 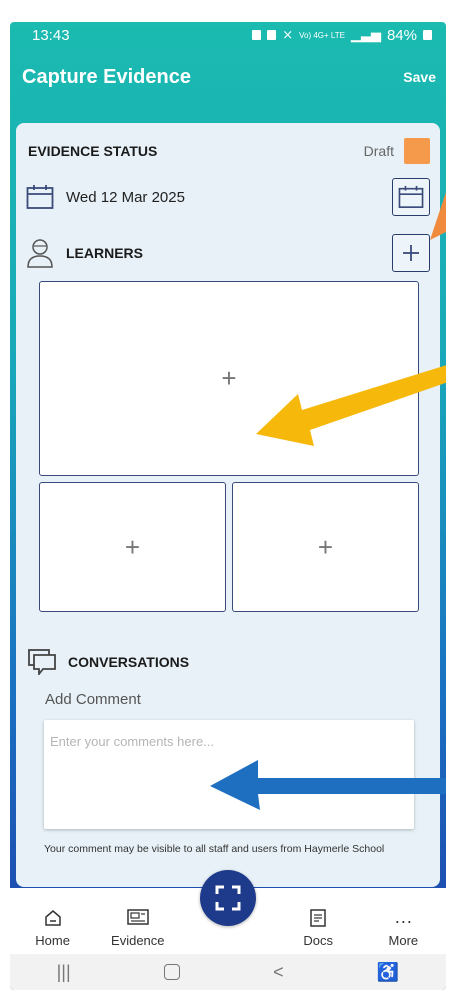 What do you see at coordinates (138, 940) in the screenshot?
I see `nav-evidence-label: Evidence` at bounding box center [138, 940].